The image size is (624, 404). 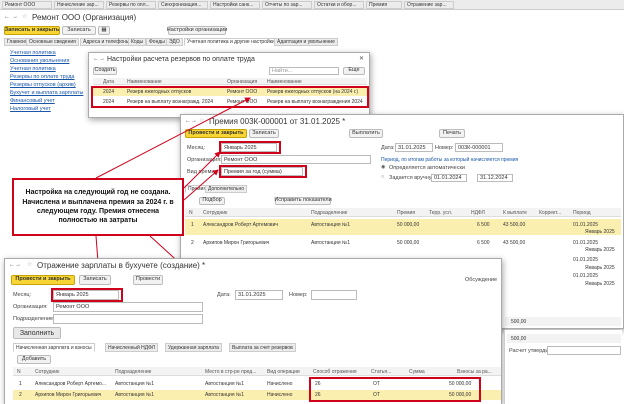 What do you see at coordinates (29, 265) in the screenshot?
I see `posting-star-icon: ☆` at bounding box center [29, 265].